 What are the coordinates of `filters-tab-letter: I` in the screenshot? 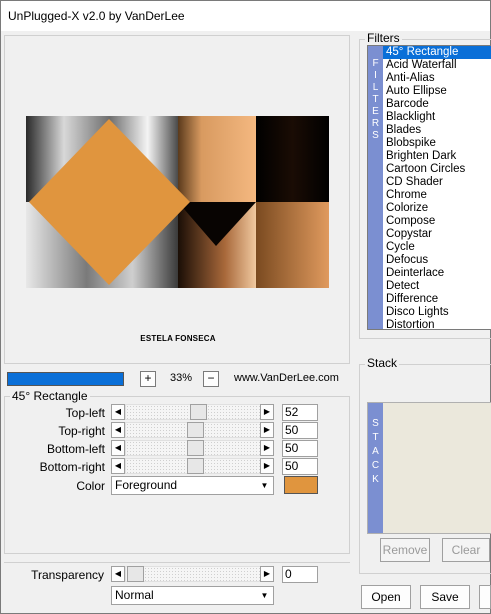 It's located at (375, 75).